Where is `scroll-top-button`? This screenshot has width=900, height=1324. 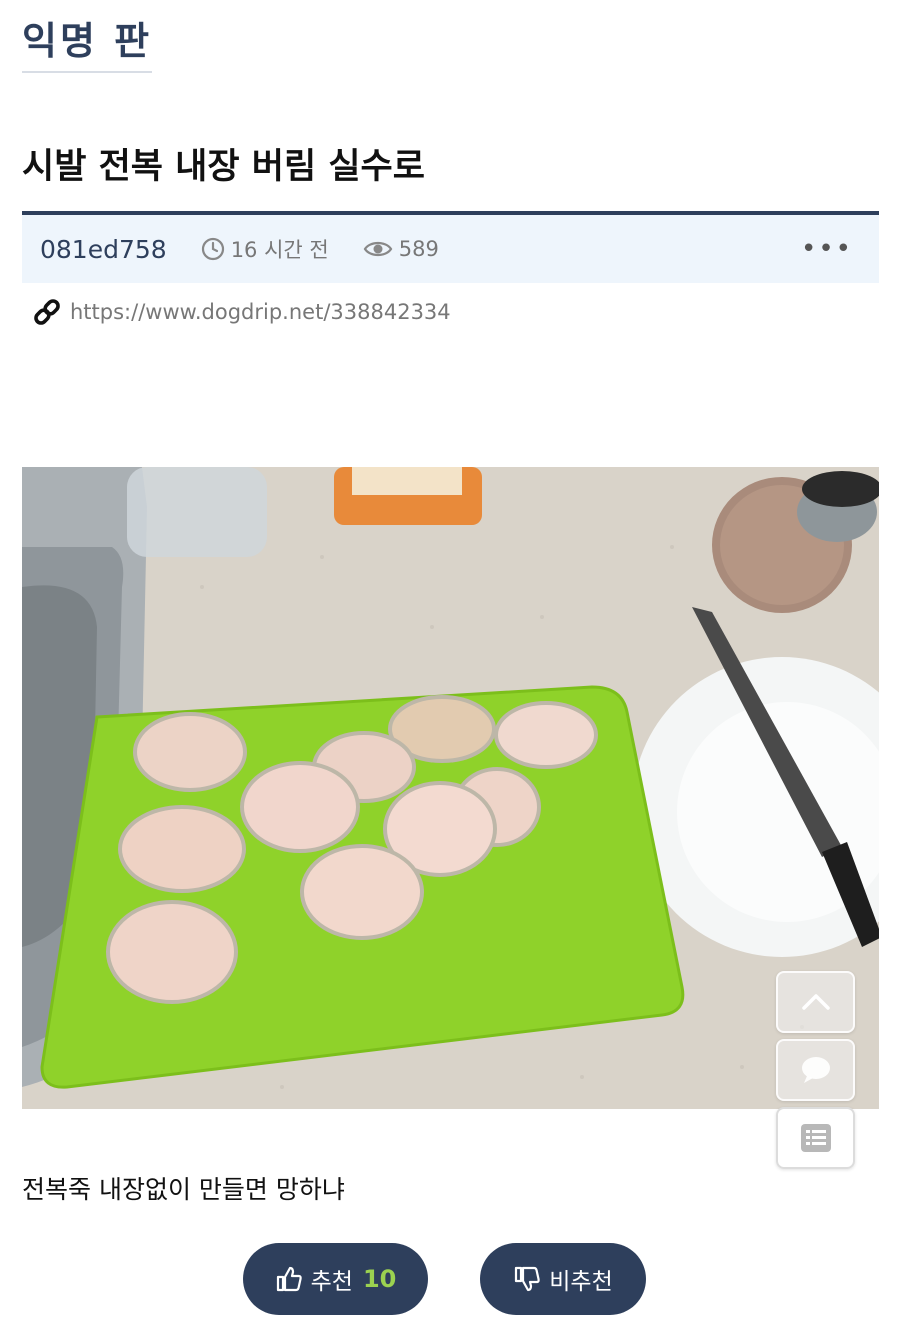
scroll-top-button is located at coordinates (815, 1002).